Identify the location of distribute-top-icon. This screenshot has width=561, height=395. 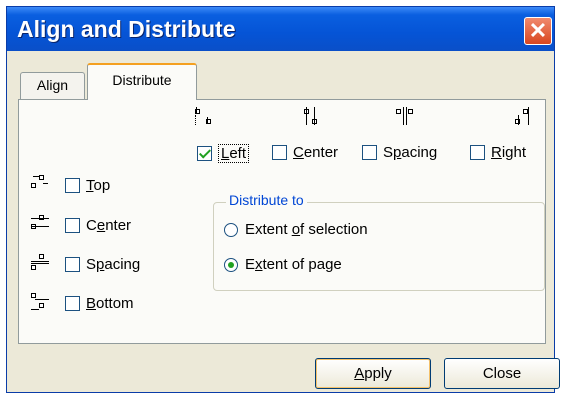
(40, 184).